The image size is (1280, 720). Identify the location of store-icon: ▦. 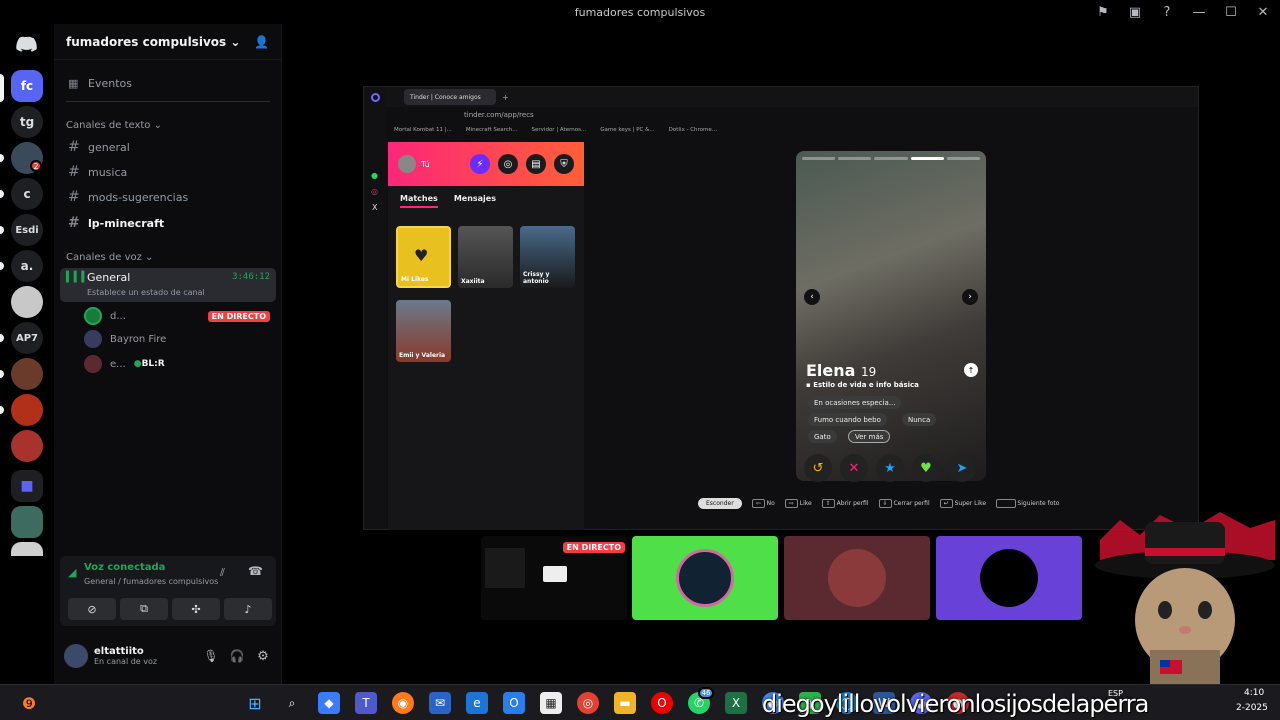
(551, 703).